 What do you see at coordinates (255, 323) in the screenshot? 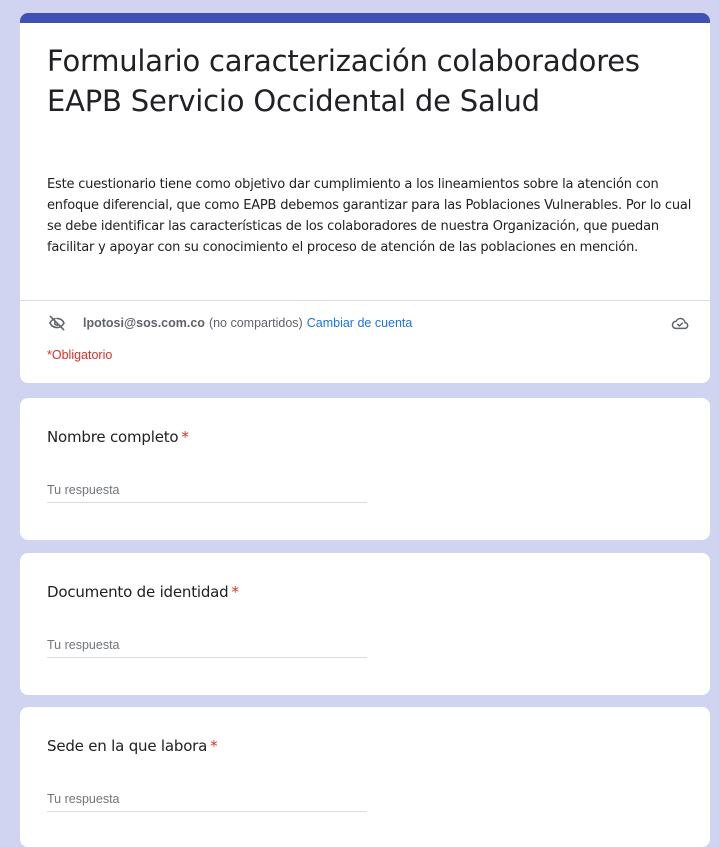
I see `sharing-status: (no compartidos)` at bounding box center [255, 323].